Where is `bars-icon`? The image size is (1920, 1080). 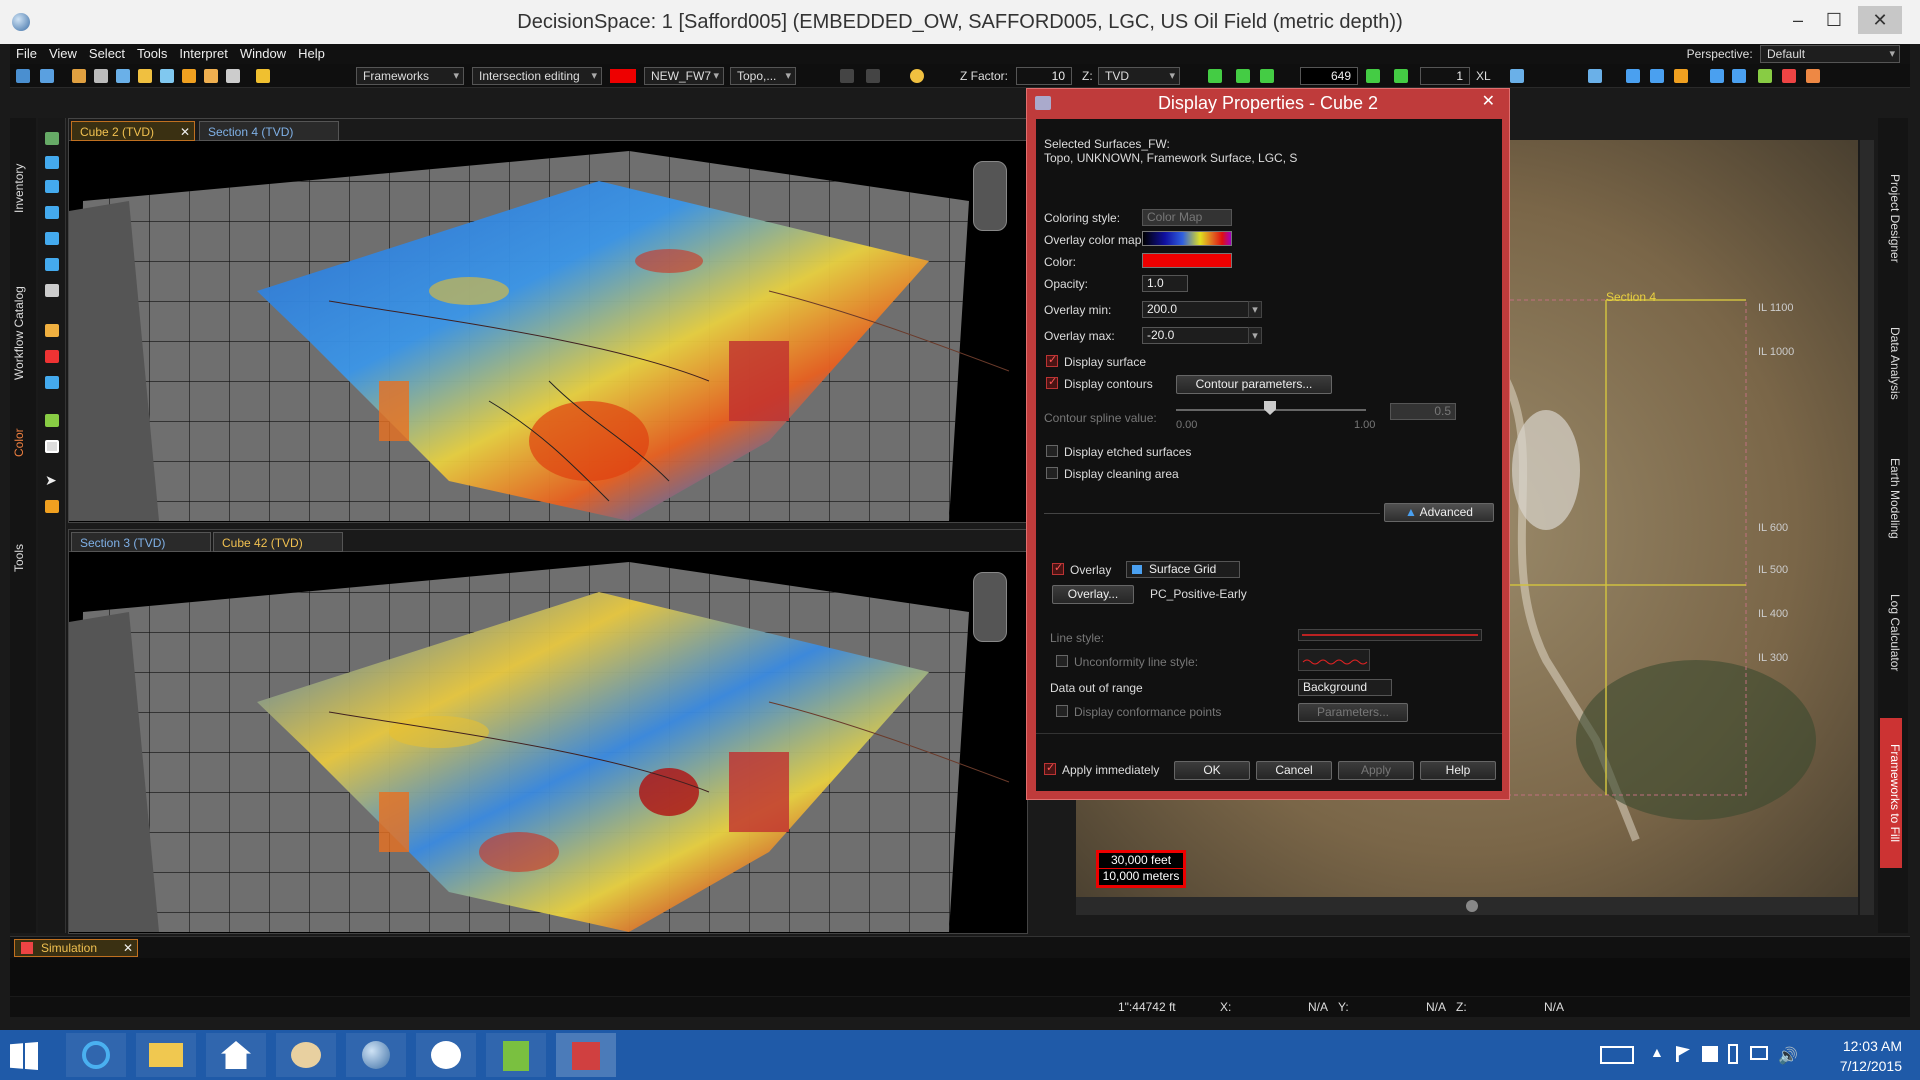 bars-icon is located at coordinates (1681, 76).